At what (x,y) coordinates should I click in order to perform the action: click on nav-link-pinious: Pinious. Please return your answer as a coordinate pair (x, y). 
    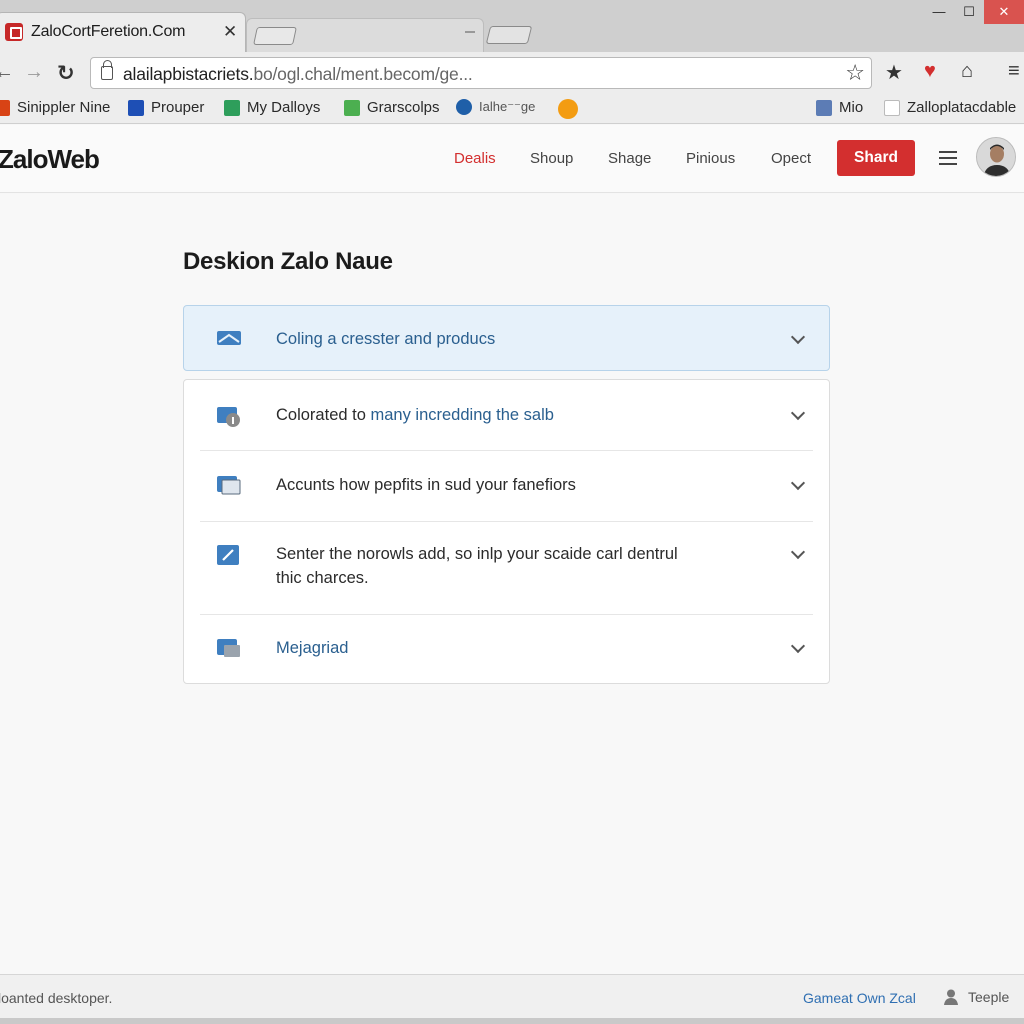
    Looking at the image, I should click on (710, 158).